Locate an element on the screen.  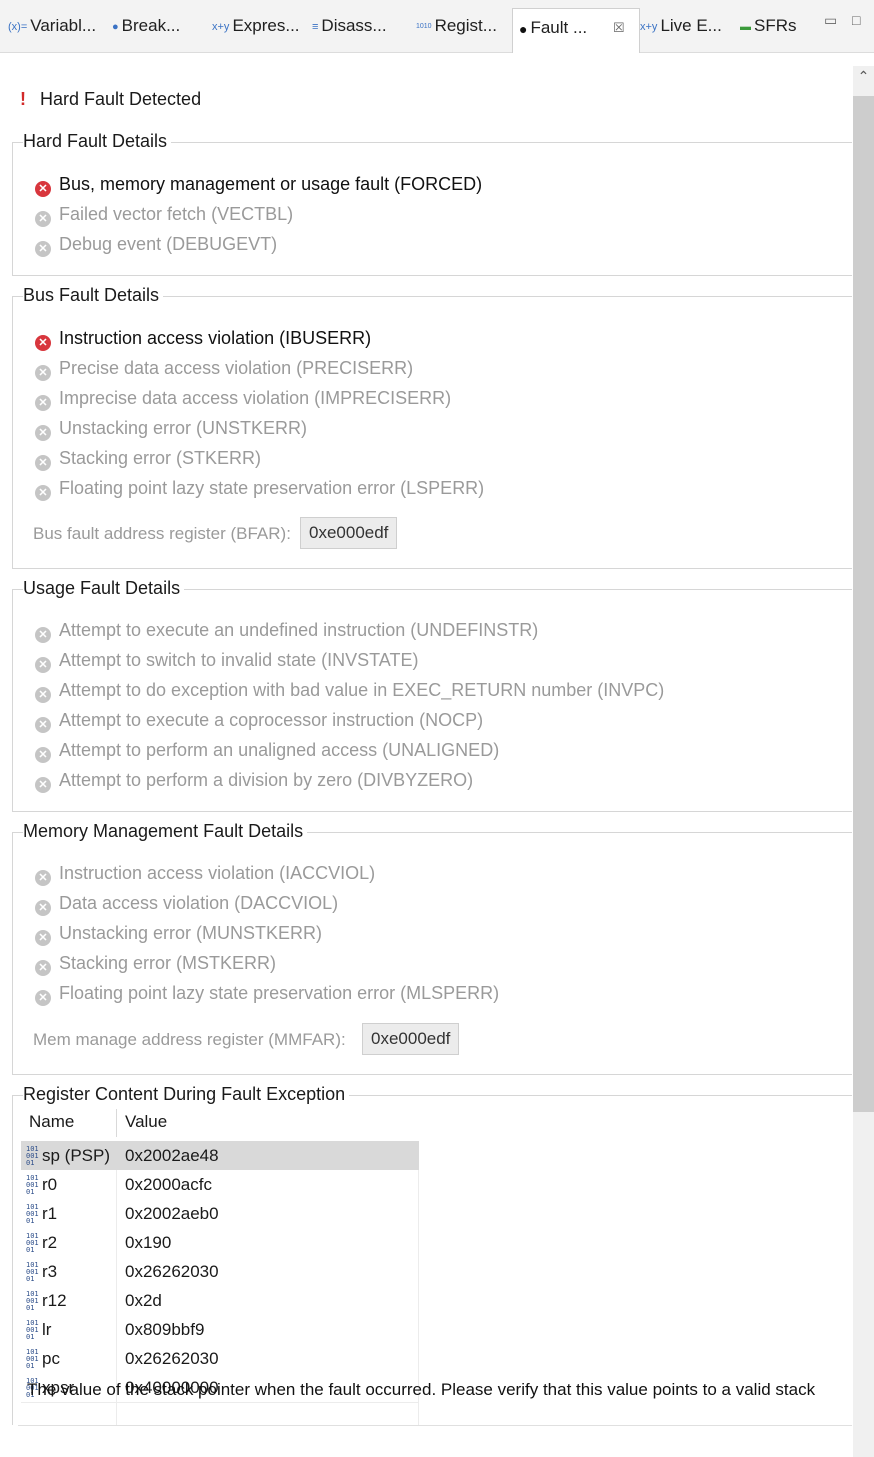
group-title: Usage Fault Details is located at coordinates (104, 588).